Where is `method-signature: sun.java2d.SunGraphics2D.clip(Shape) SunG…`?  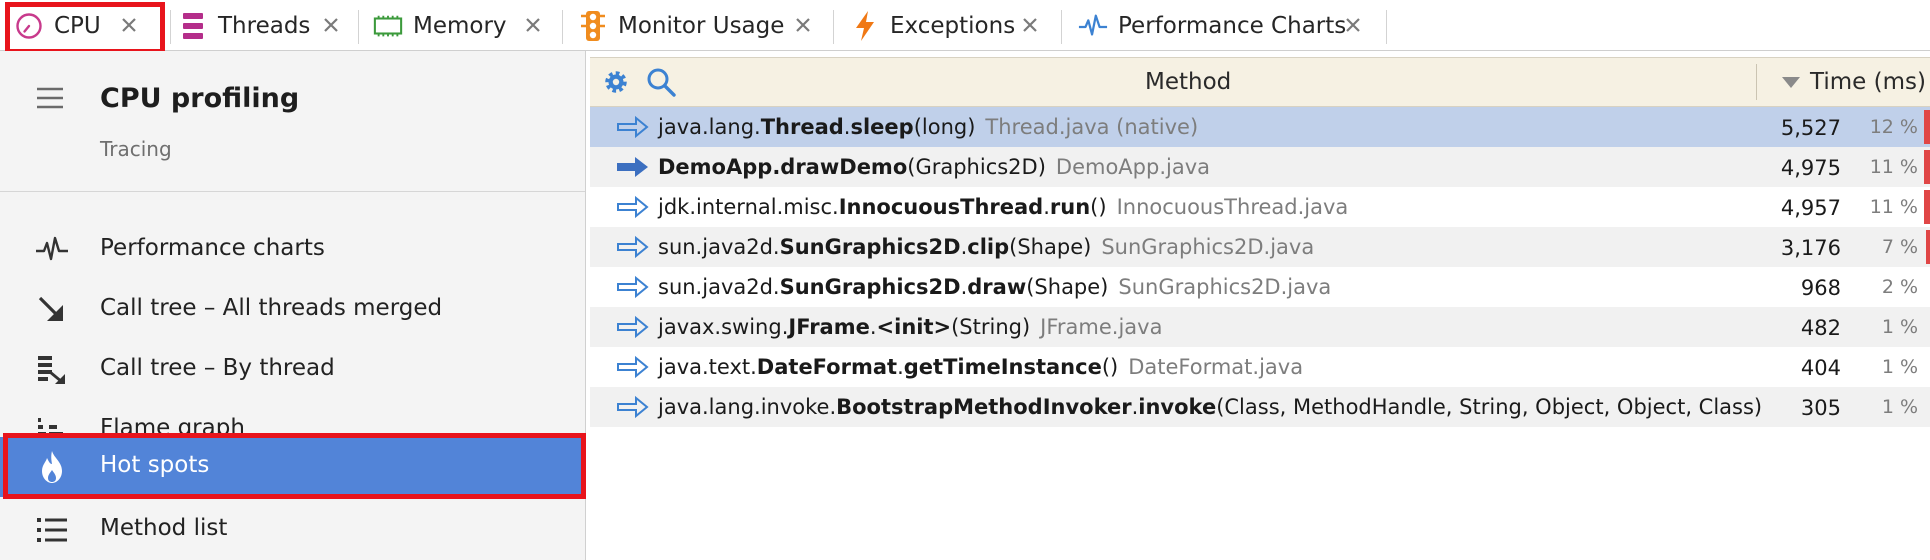
method-signature: sun.java2d.SunGraphics2D.clip(Shape) SunG… is located at coordinates (986, 247).